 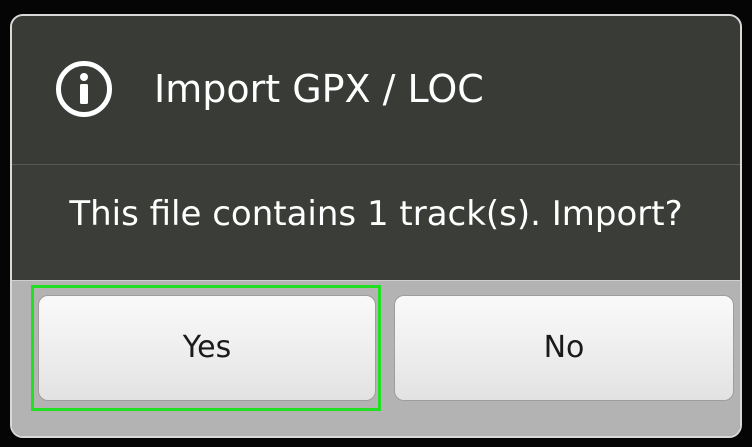 I want to click on info-icon, so click(x=84, y=89).